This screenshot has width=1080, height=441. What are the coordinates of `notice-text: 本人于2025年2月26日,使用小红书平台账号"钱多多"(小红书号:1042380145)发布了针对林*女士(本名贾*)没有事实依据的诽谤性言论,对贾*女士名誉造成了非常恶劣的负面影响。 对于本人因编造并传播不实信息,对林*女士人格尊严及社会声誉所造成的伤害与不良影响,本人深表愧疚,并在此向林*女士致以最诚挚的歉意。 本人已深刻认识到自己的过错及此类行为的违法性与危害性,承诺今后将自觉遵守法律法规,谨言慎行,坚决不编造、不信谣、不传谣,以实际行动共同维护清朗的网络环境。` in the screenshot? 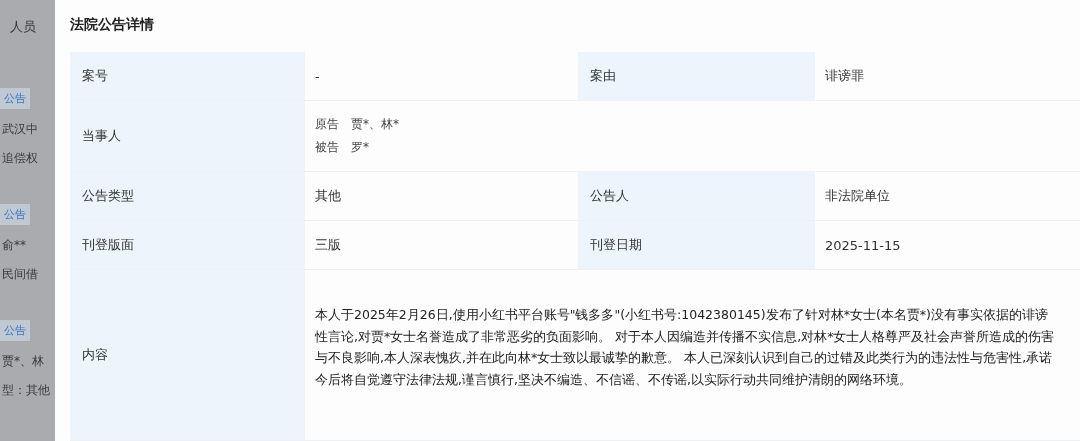 It's located at (685, 347).